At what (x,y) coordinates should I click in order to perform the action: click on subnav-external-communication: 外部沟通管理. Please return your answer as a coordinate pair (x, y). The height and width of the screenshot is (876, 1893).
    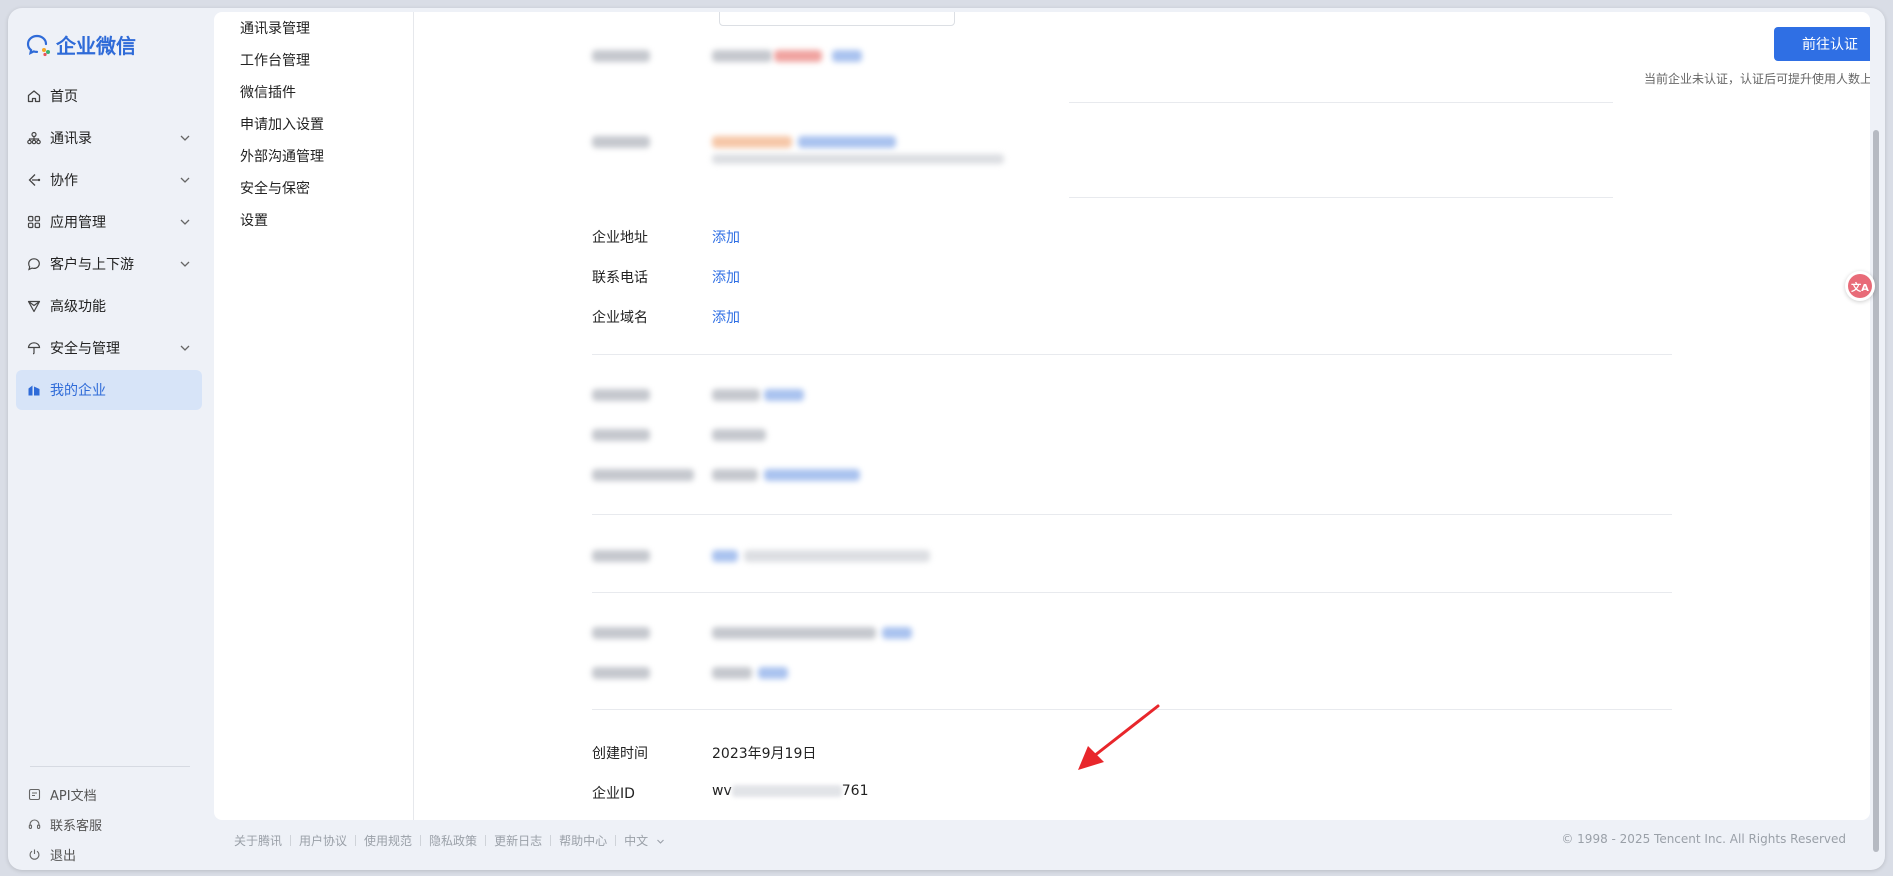
    Looking at the image, I should click on (282, 156).